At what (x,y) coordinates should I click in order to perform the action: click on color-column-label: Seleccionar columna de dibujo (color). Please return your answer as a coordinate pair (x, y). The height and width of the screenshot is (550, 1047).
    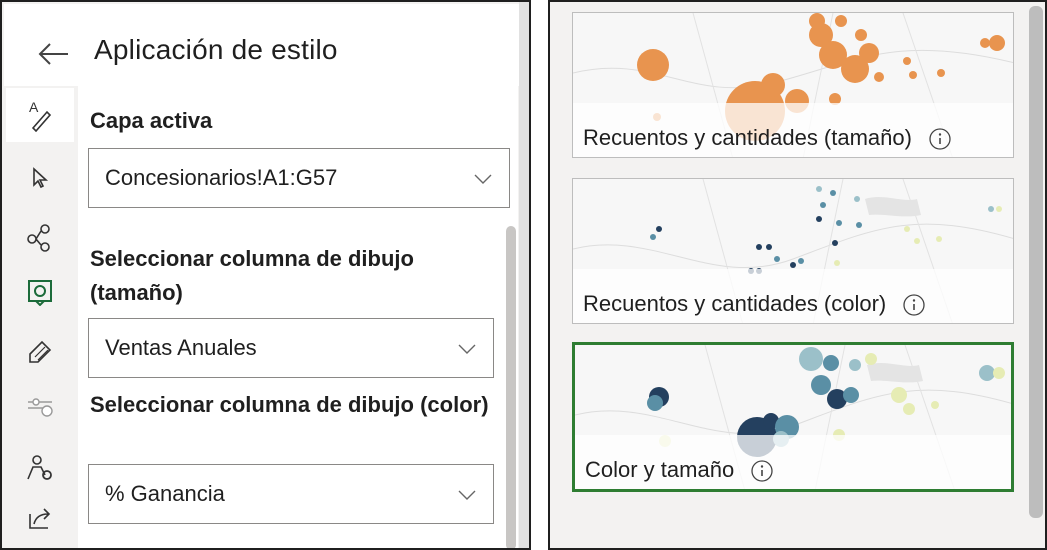
    Looking at the image, I should click on (289, 404).